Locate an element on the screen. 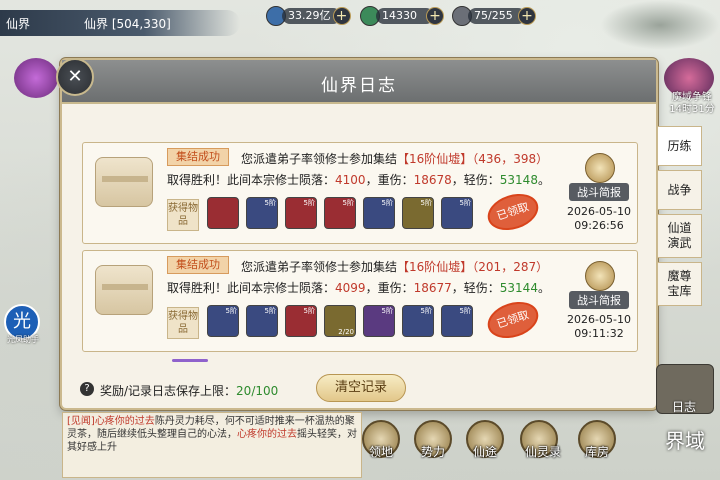  target-link: 【16阶仙墟】（201，287） is located at coordinates (472, 267).